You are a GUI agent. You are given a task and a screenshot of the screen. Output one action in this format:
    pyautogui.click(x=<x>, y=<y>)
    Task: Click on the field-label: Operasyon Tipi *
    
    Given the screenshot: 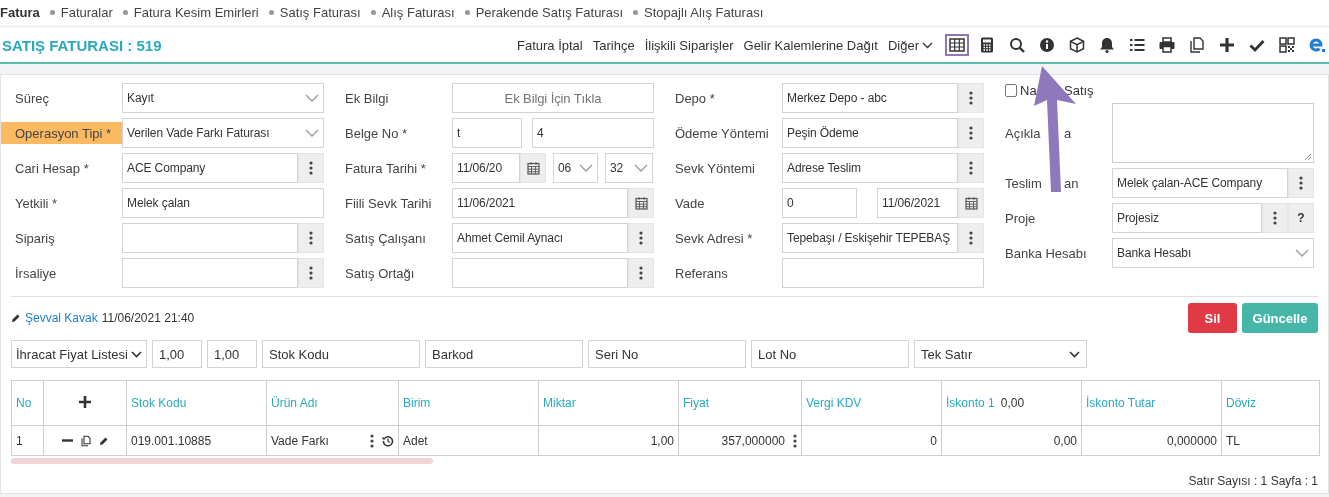 What is the action you would take?
    pyautogui.click(x=61, y=133)
    